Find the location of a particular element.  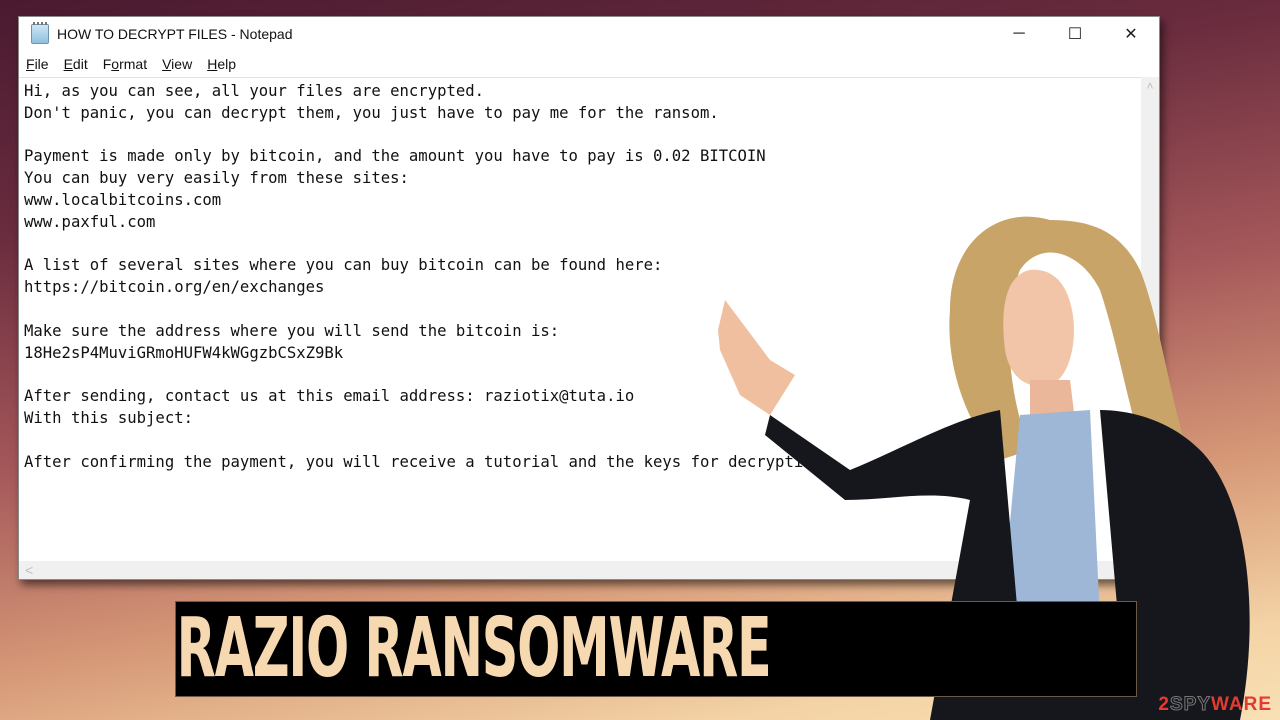

menu-help: Help is located at coordinates (221, 64).